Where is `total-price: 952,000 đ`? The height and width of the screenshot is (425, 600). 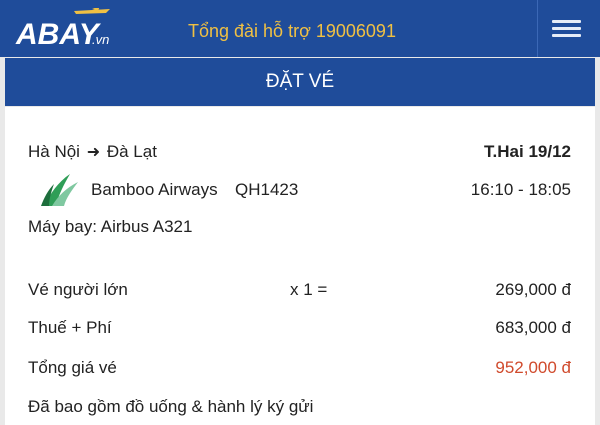 total-price: 952,000 đ is located at coordinates (533, 367).